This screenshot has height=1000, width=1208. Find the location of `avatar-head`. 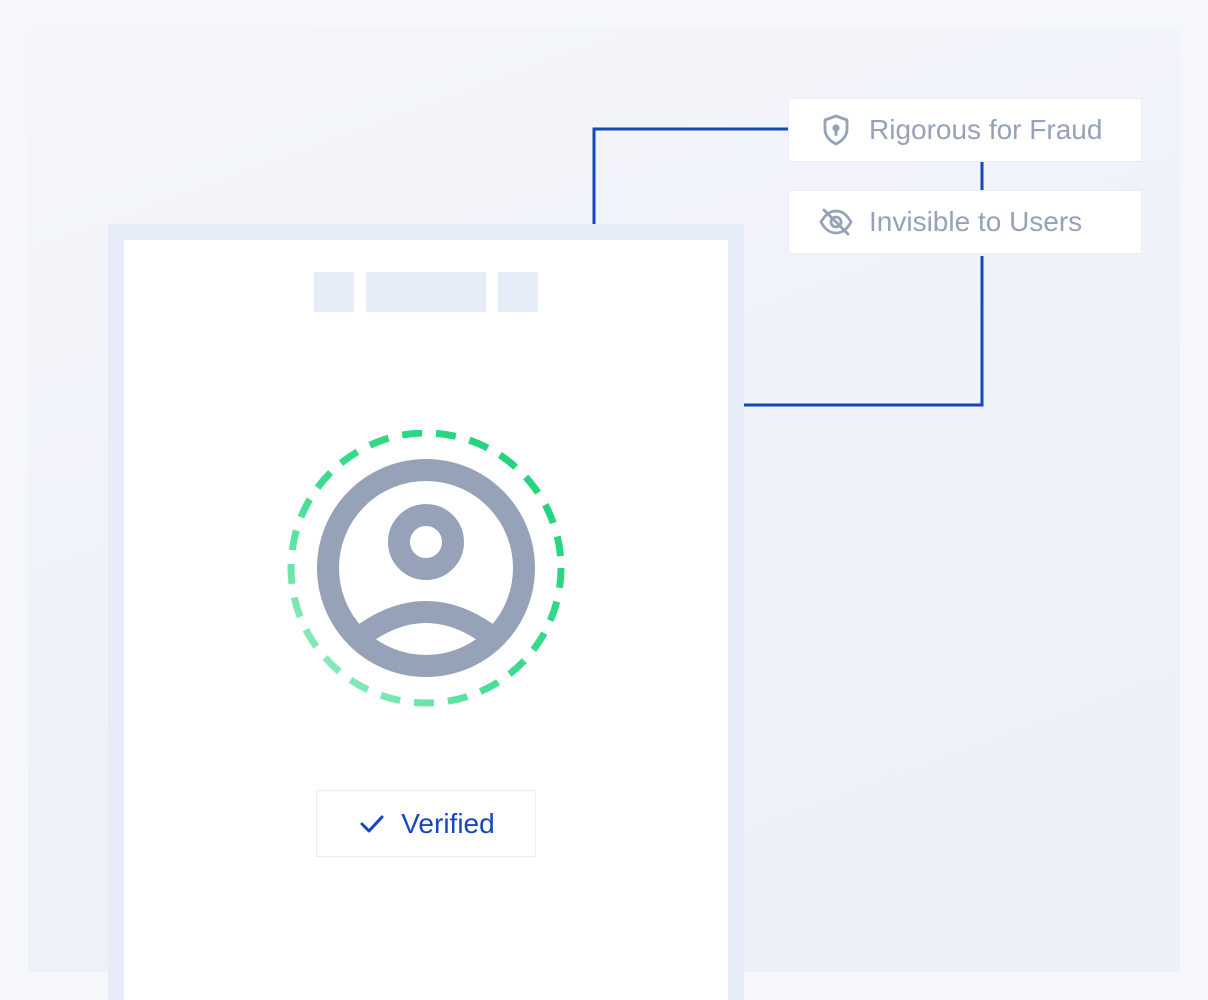

avatar-head is located at coordinates (426, 542).